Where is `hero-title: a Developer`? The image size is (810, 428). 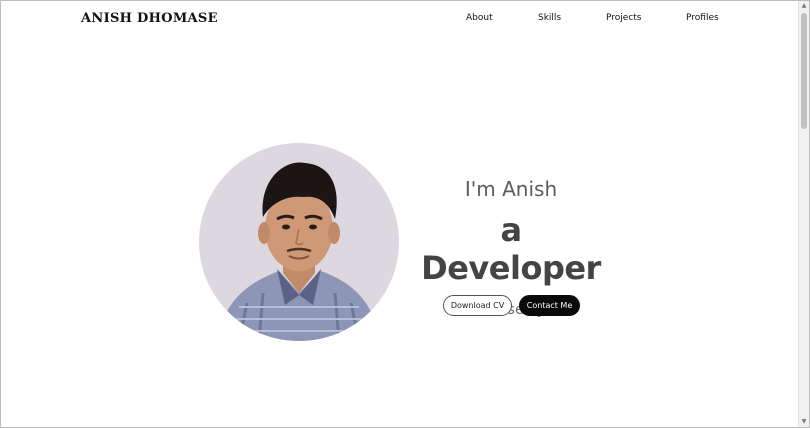
hero-title: a Developer is located at coordinates (511, 249).